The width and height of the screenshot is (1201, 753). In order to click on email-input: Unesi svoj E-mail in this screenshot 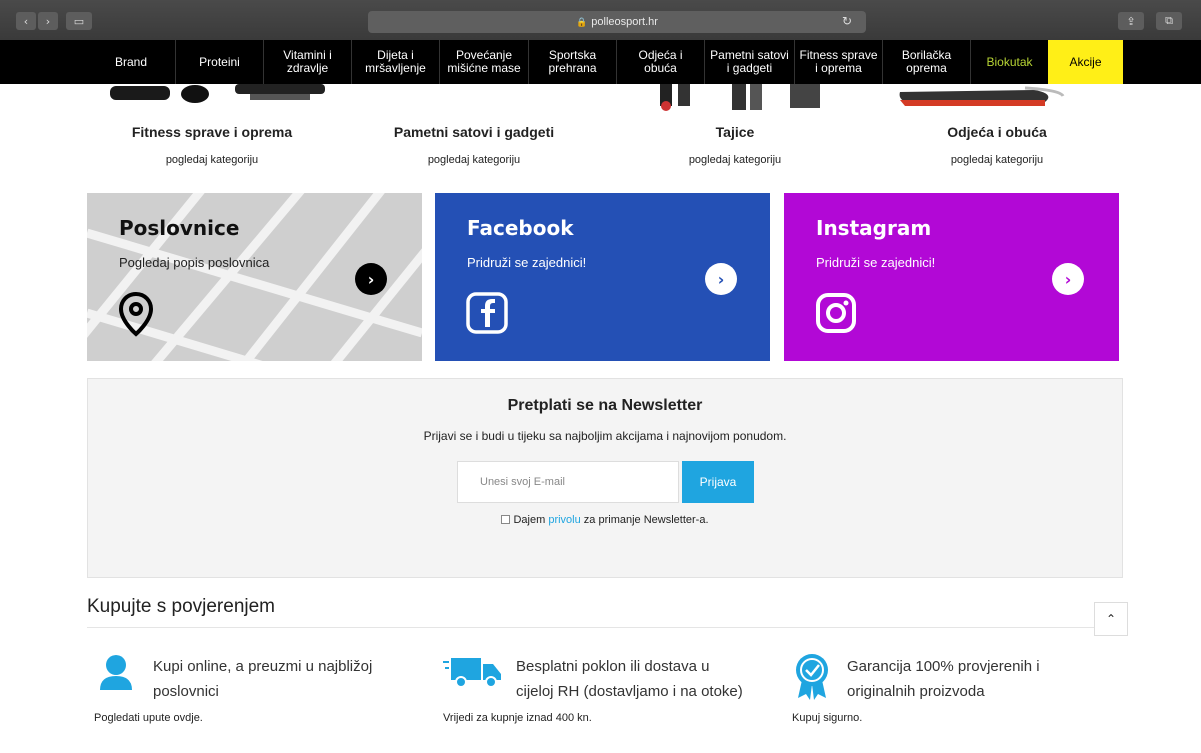, I will do `click(568, 482)`.